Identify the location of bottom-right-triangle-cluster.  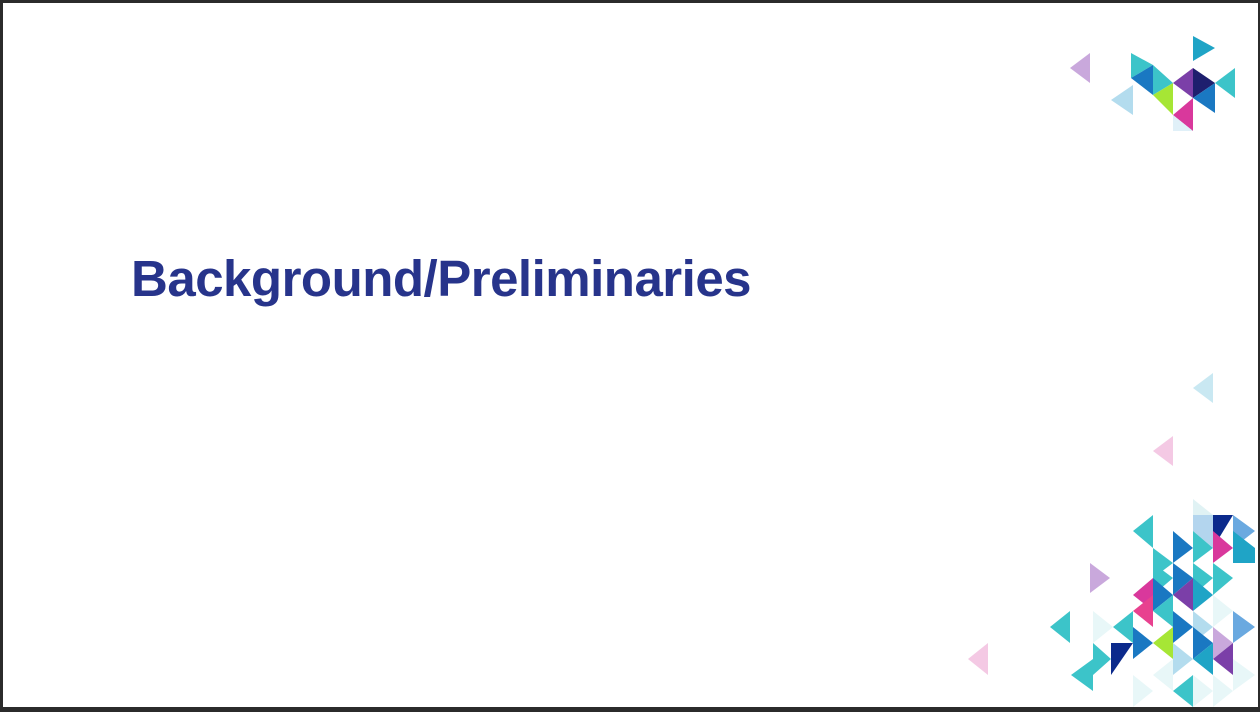
(1111, 603).